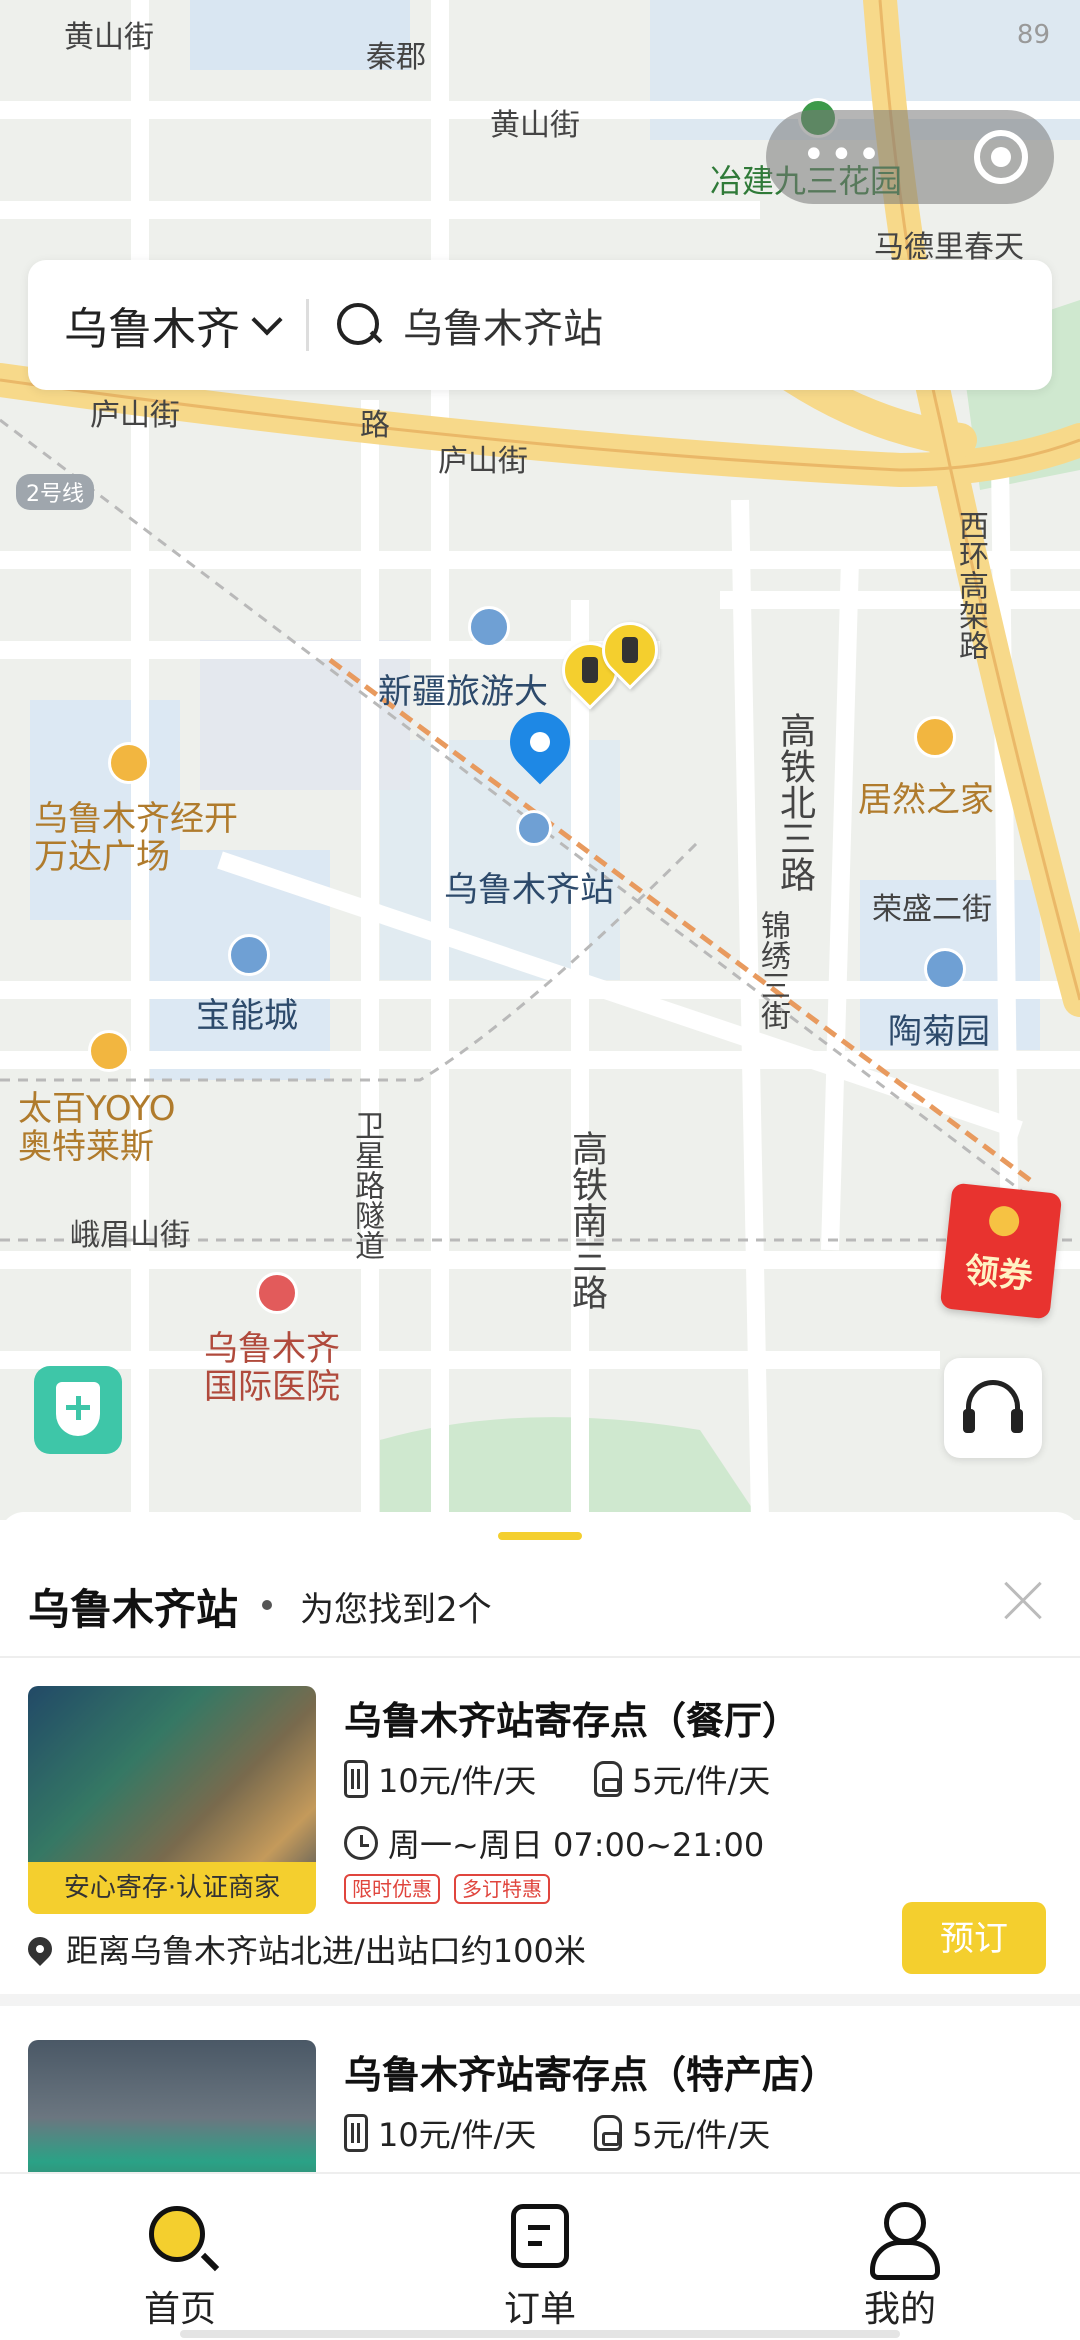 The width and height of the screenshot is (1080, 2340). I want to click on map-label: 新疆旅游大, so click(463, 692).